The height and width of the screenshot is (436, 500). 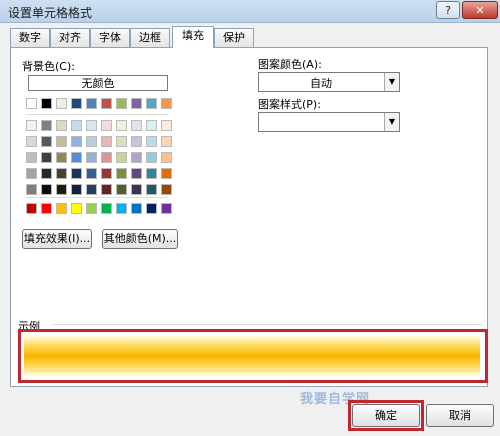 I want to click on tab-fill: 填充, so click(x=193, y=37).